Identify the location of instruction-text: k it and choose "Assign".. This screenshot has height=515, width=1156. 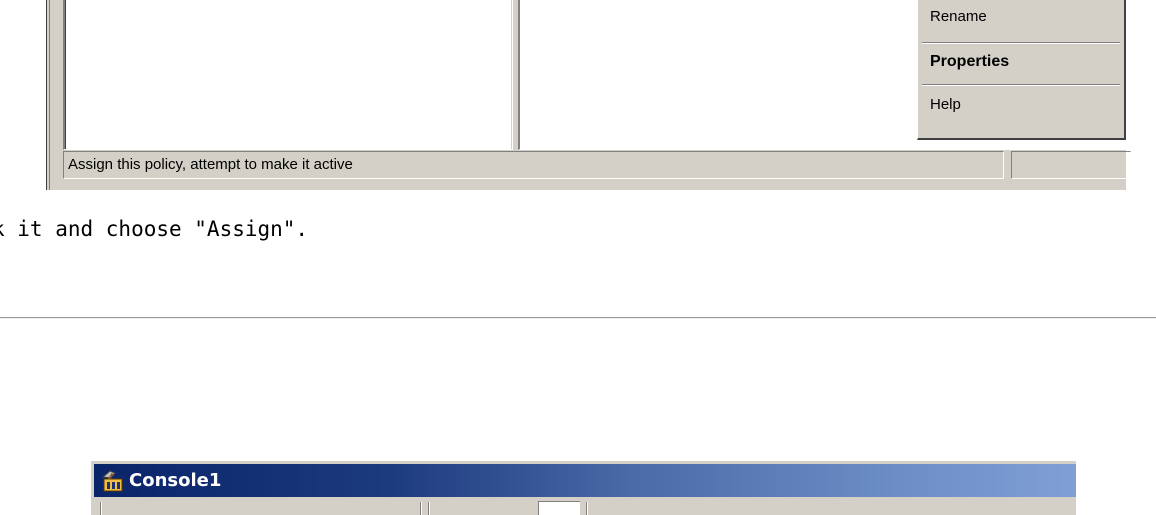
(154, 229).